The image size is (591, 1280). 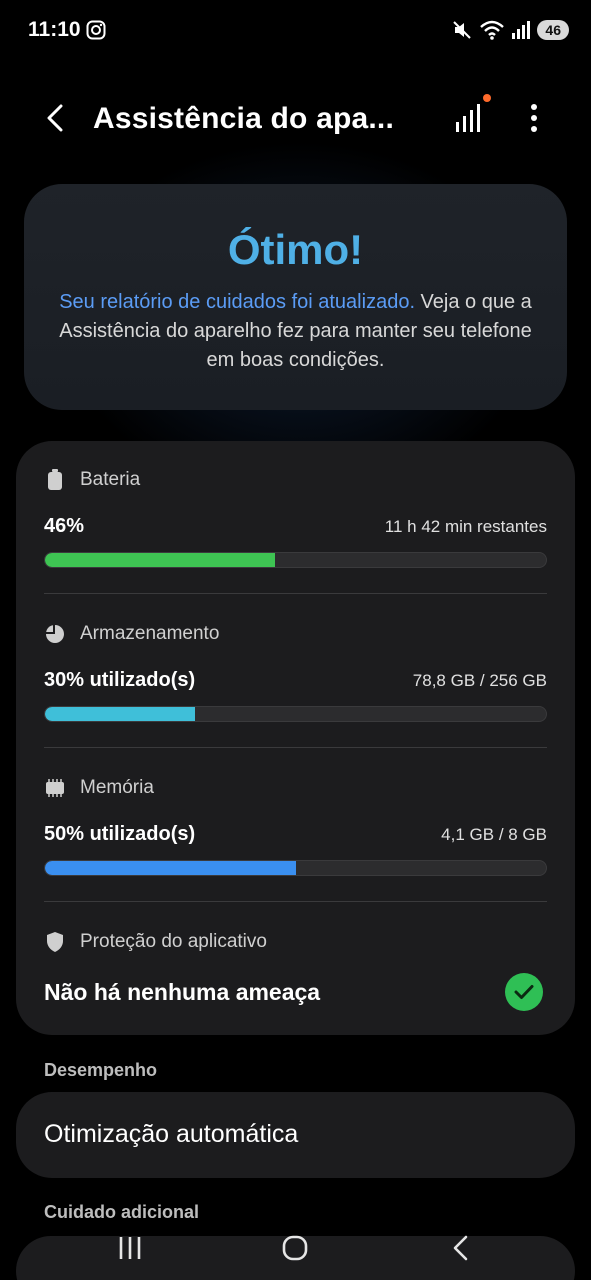 What do you see at coordinates (120, 834) in the screenshot?
I see `memory-percent: 50% utilizado(s)` at bounding box center [120, 834].